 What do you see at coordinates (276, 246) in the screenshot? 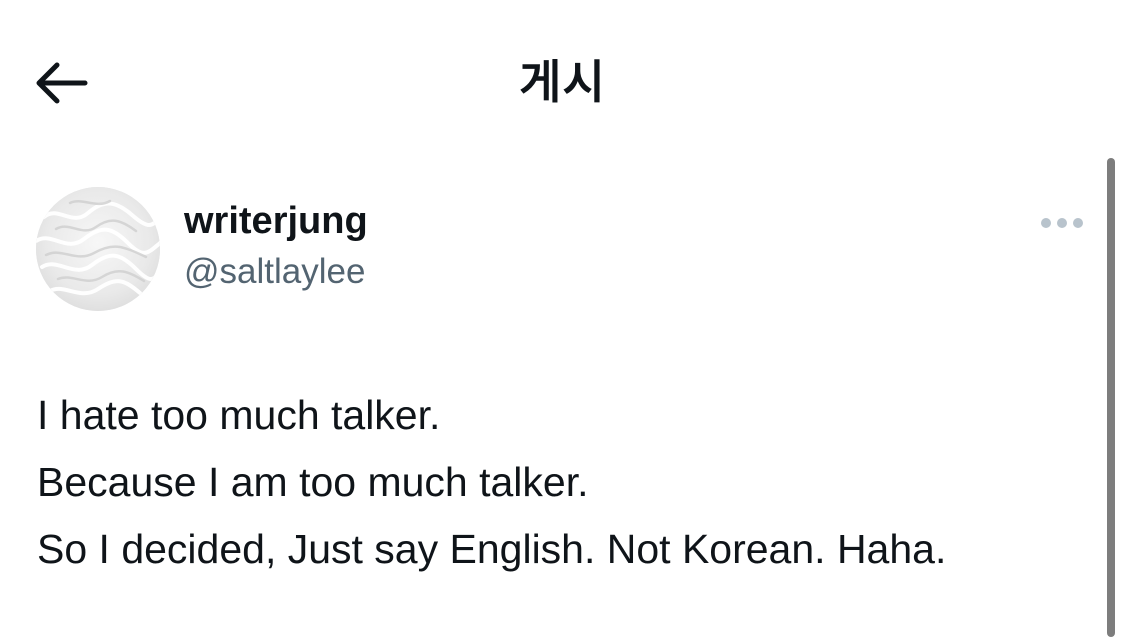
I see `post-author: writerjung @saltlaylee` at bounding box center [276, 246].